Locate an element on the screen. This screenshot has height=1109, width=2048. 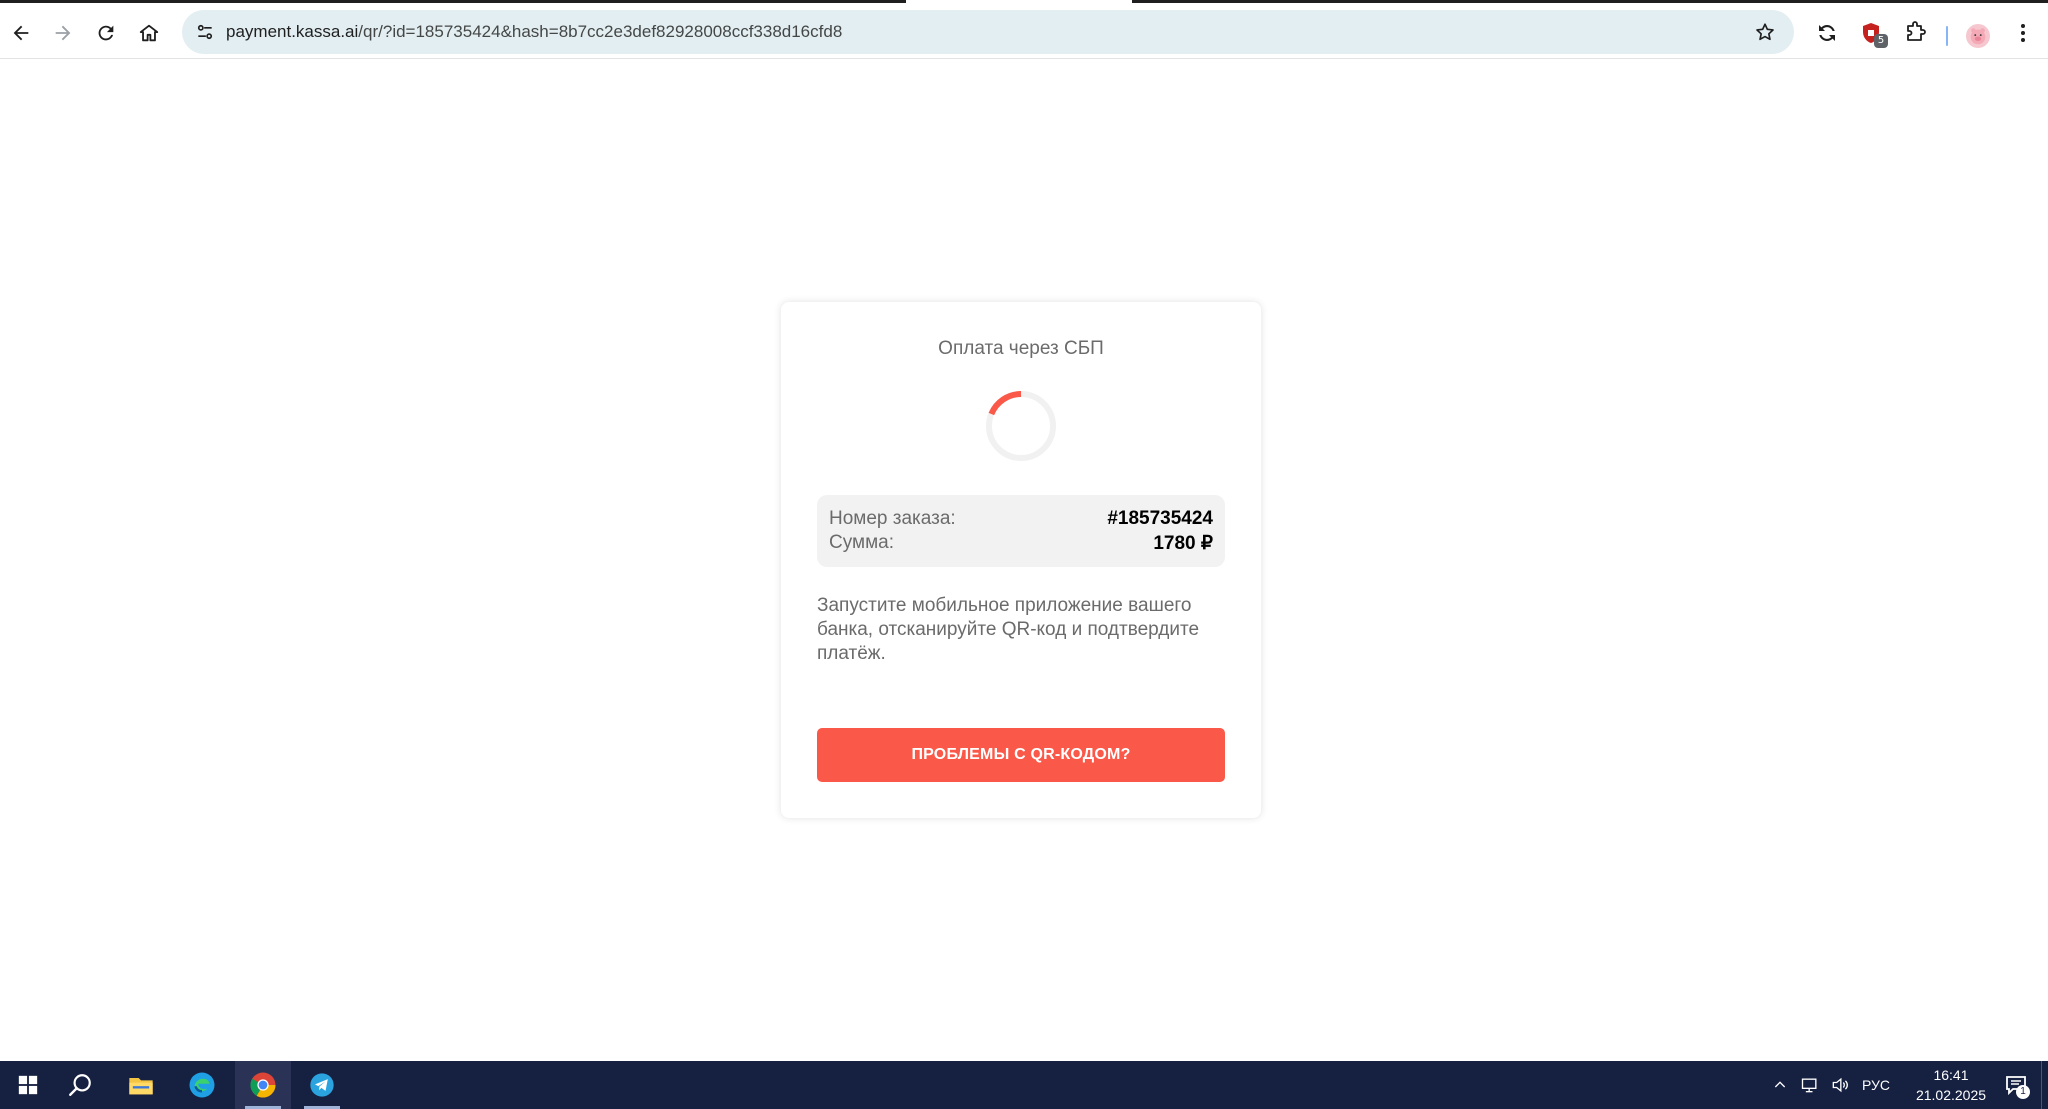
loading-spinner is located at coordinates (1021, 426).